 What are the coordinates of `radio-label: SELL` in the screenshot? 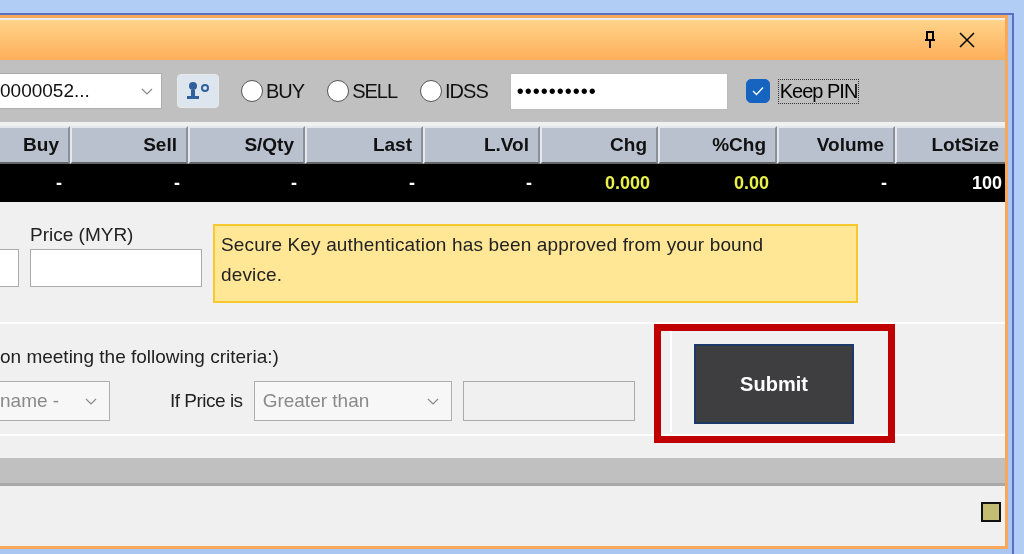 It's located at (375, 91).